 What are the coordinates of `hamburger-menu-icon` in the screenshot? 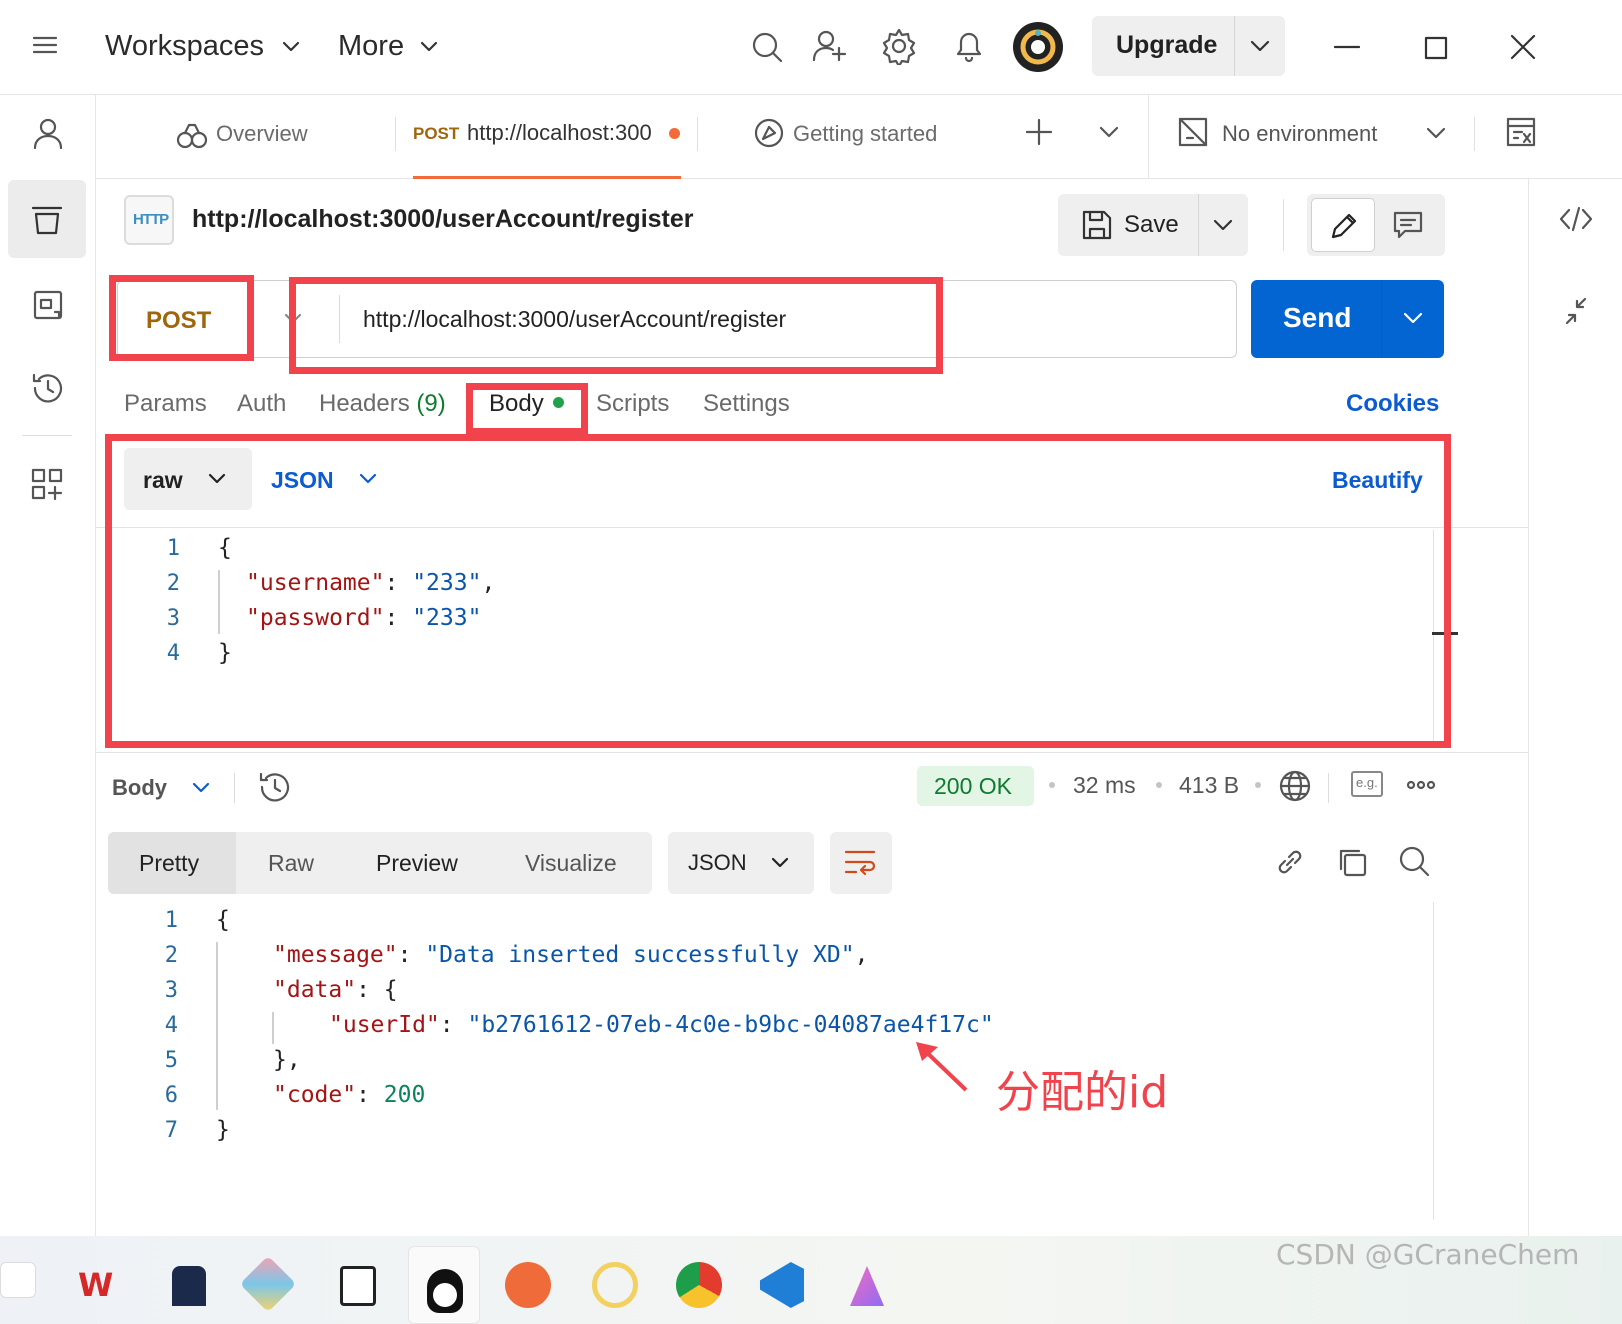 It's located at (45, 45).